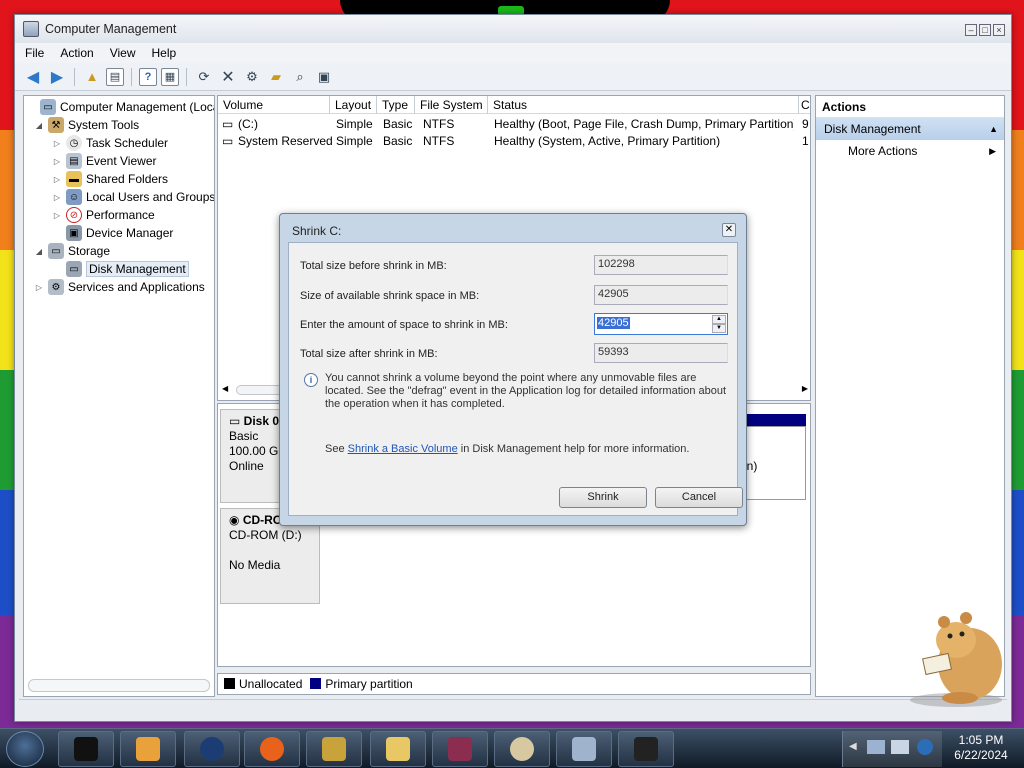 This screenshot has height=768, width=1024. Describe the element at coordinates (34, 53) in the screenshot. I see `menu-file: File` at that location.